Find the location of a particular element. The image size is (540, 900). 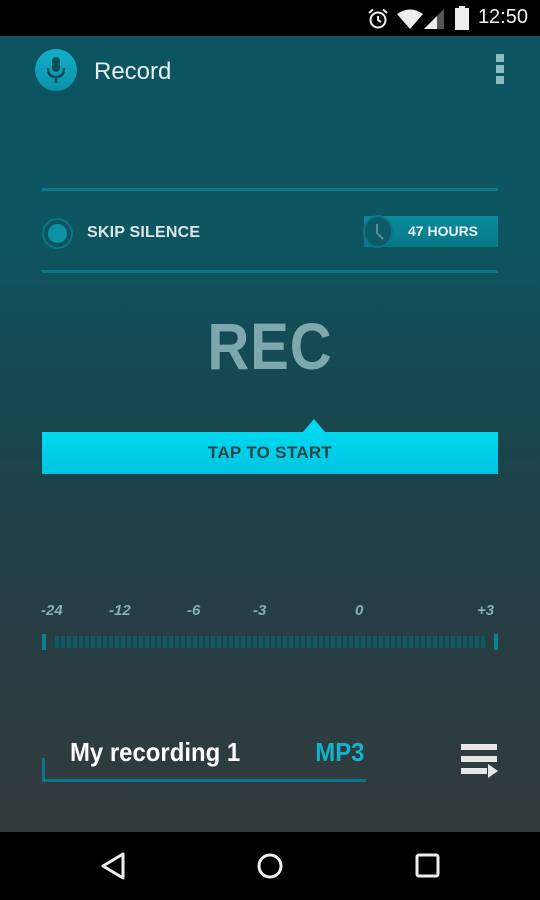

home-icon is located at coordinates (270, 866).